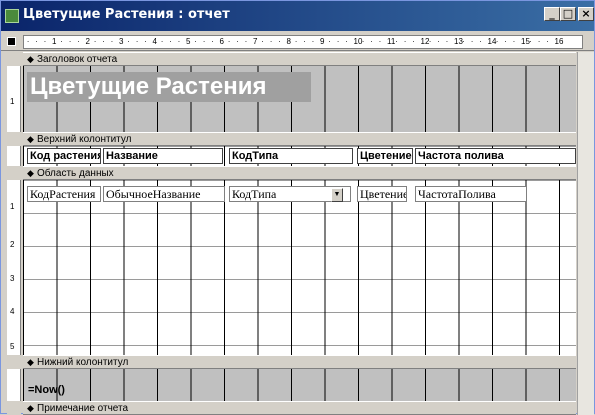 The height and width of the screenshot is (415, 595). I want to click on minimize-button: _, so click(552, 14).